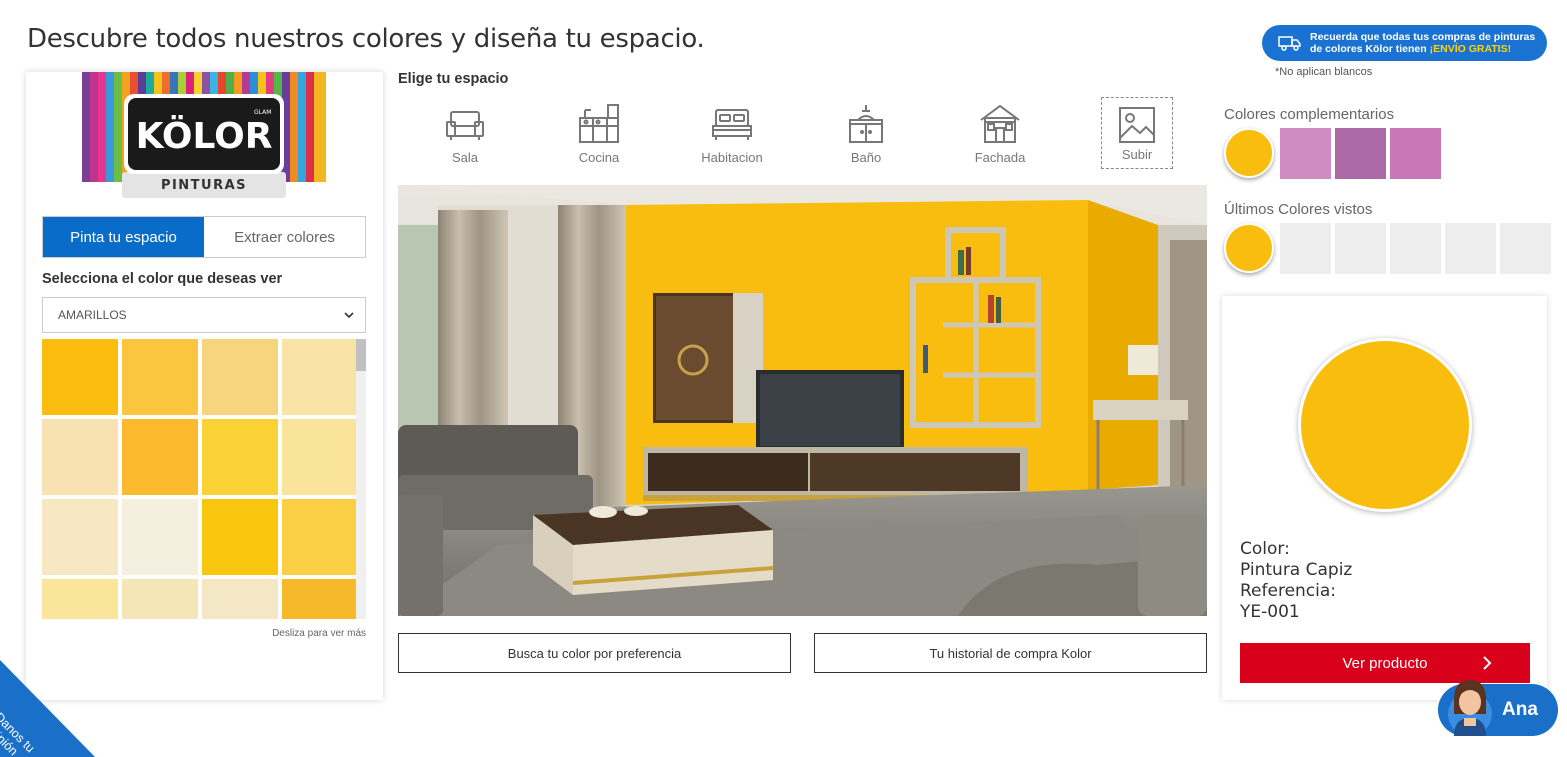 The image size is (1567, 757). What do you see at coordinates (1265, 549) in the screenshot?
I see `color-label: Color:` at bounding box center [1265, 549].